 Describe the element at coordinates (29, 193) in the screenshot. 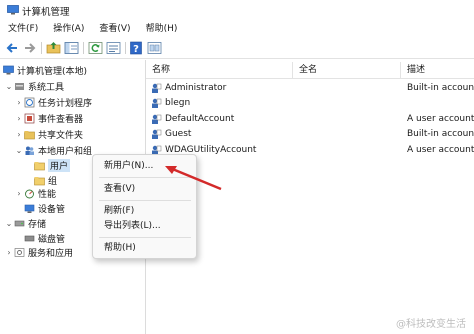

I see `performance-icon` at that location.